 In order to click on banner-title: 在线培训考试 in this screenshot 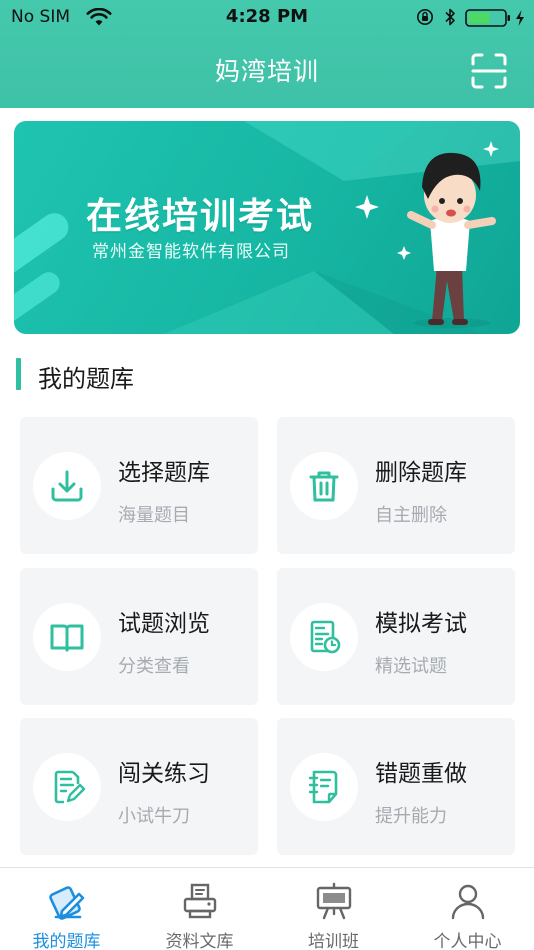, I will do `click(200, 216)`.